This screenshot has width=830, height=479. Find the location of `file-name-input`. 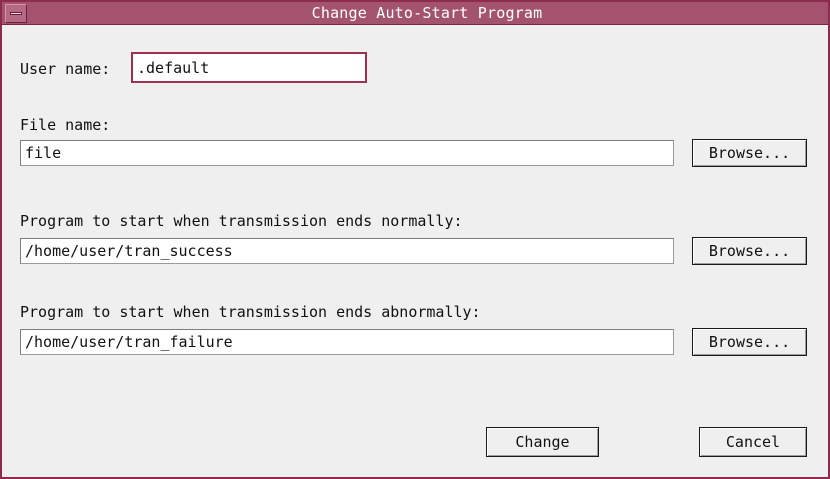

file-name-input is located at coordinates (347, 153).